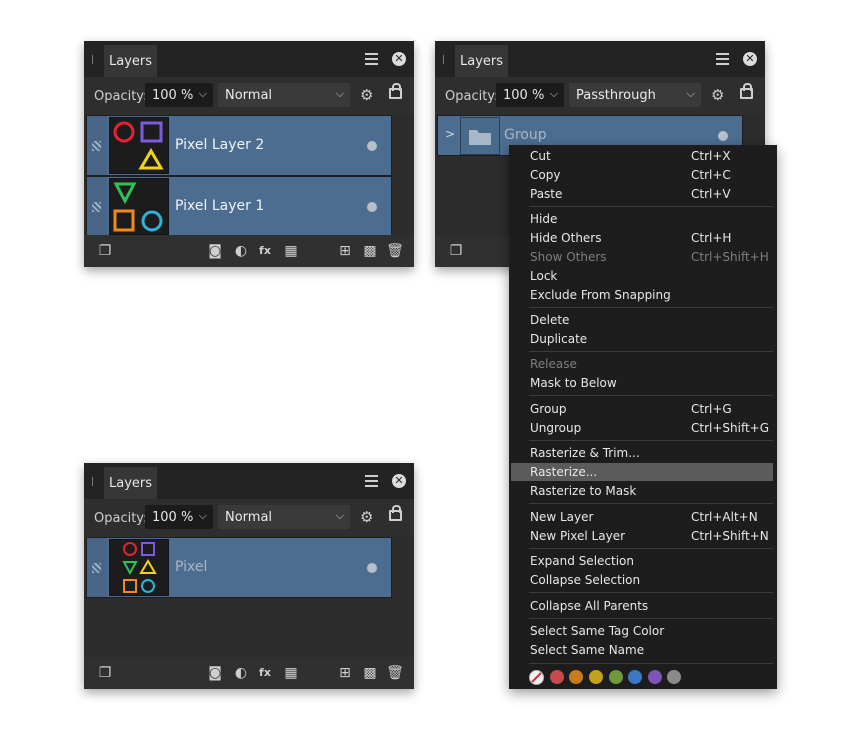  I want to click on menu-item-hide-others: Hide Others Ctrl+H, so click(642, 238).